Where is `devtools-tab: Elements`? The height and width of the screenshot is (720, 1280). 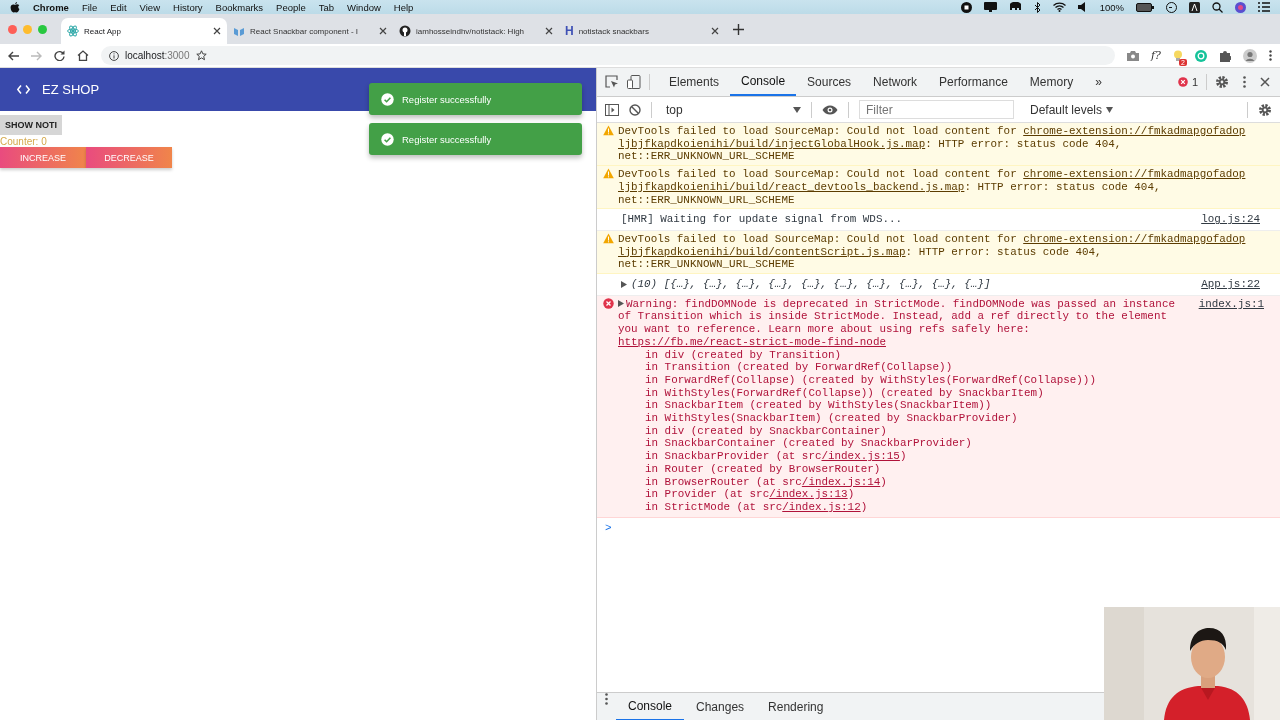 devtools-tab: Elements is located at coordinates (694, 82).